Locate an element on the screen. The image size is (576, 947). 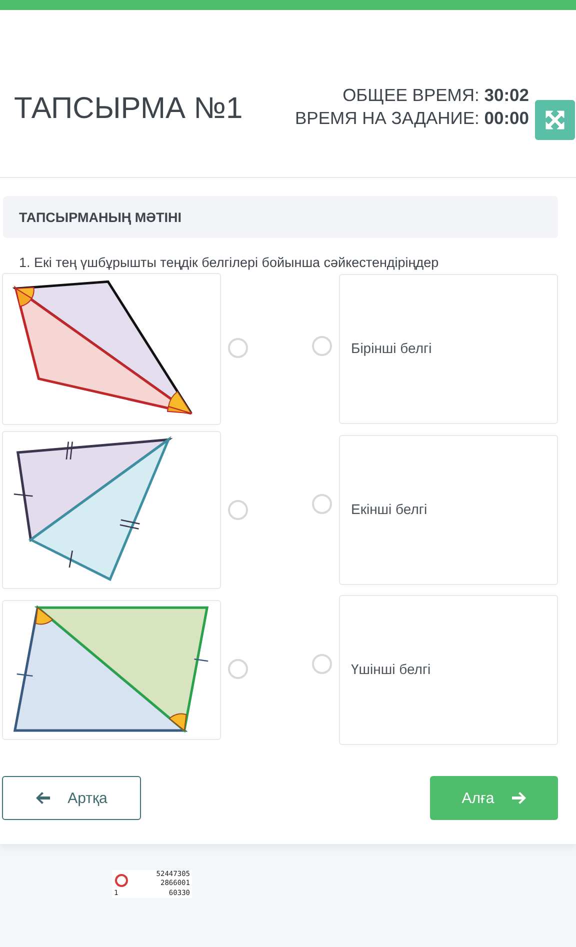
back-button: Артқа is located at coordinates (71, 798).